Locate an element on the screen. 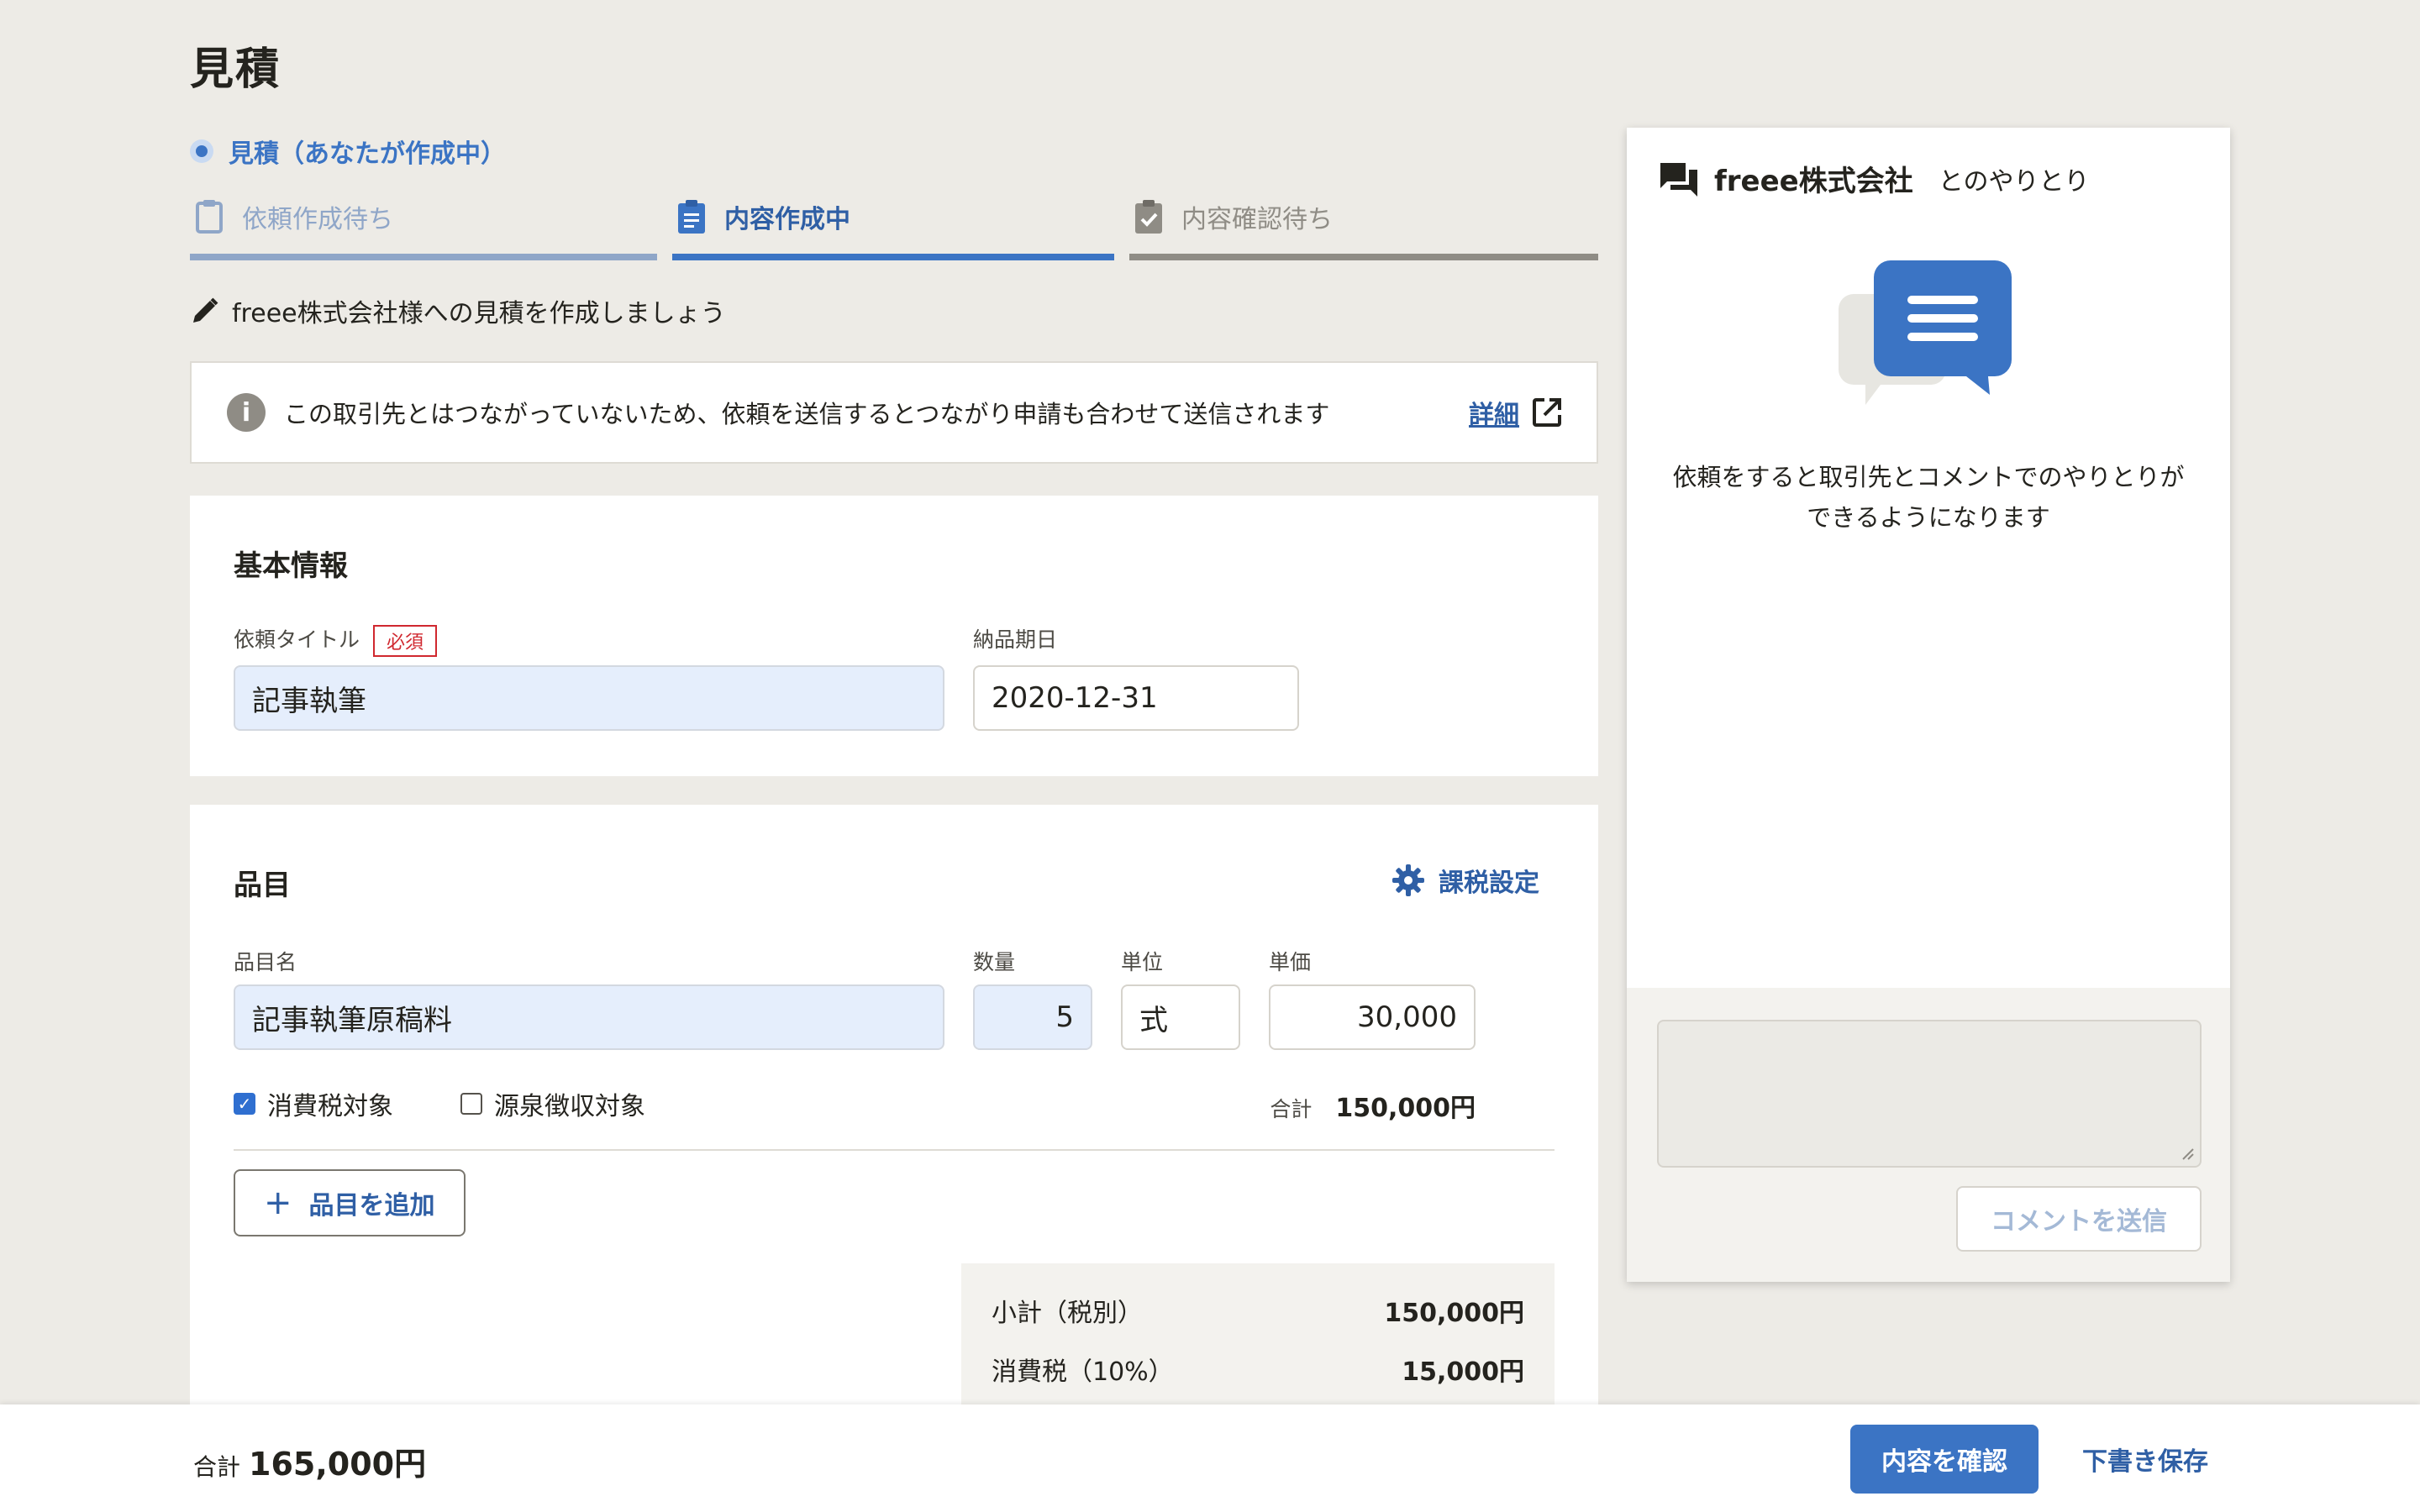  footer-total-value: 165,000円 is located at coordinates (338, 1464).